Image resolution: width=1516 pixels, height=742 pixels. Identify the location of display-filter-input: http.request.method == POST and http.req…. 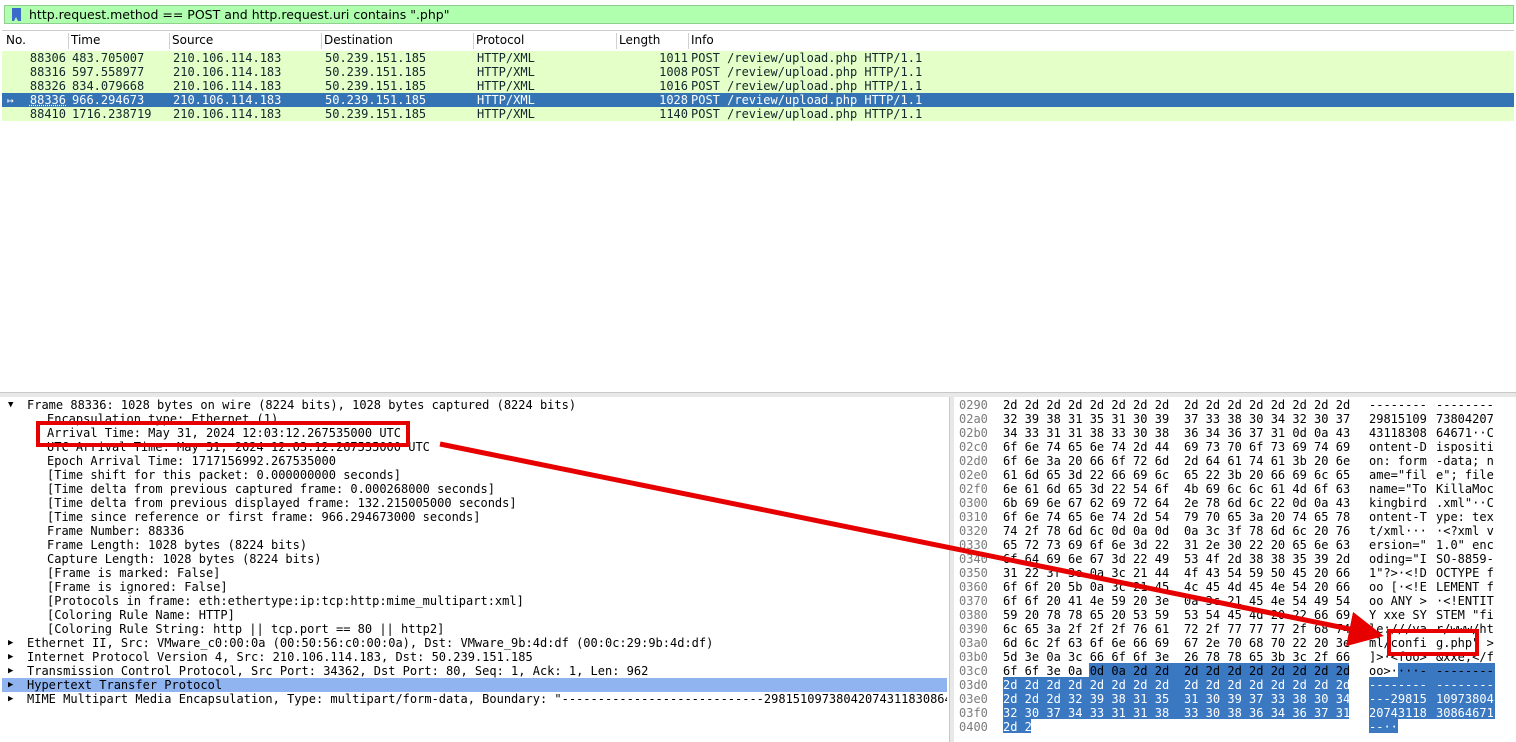
(239, 14).